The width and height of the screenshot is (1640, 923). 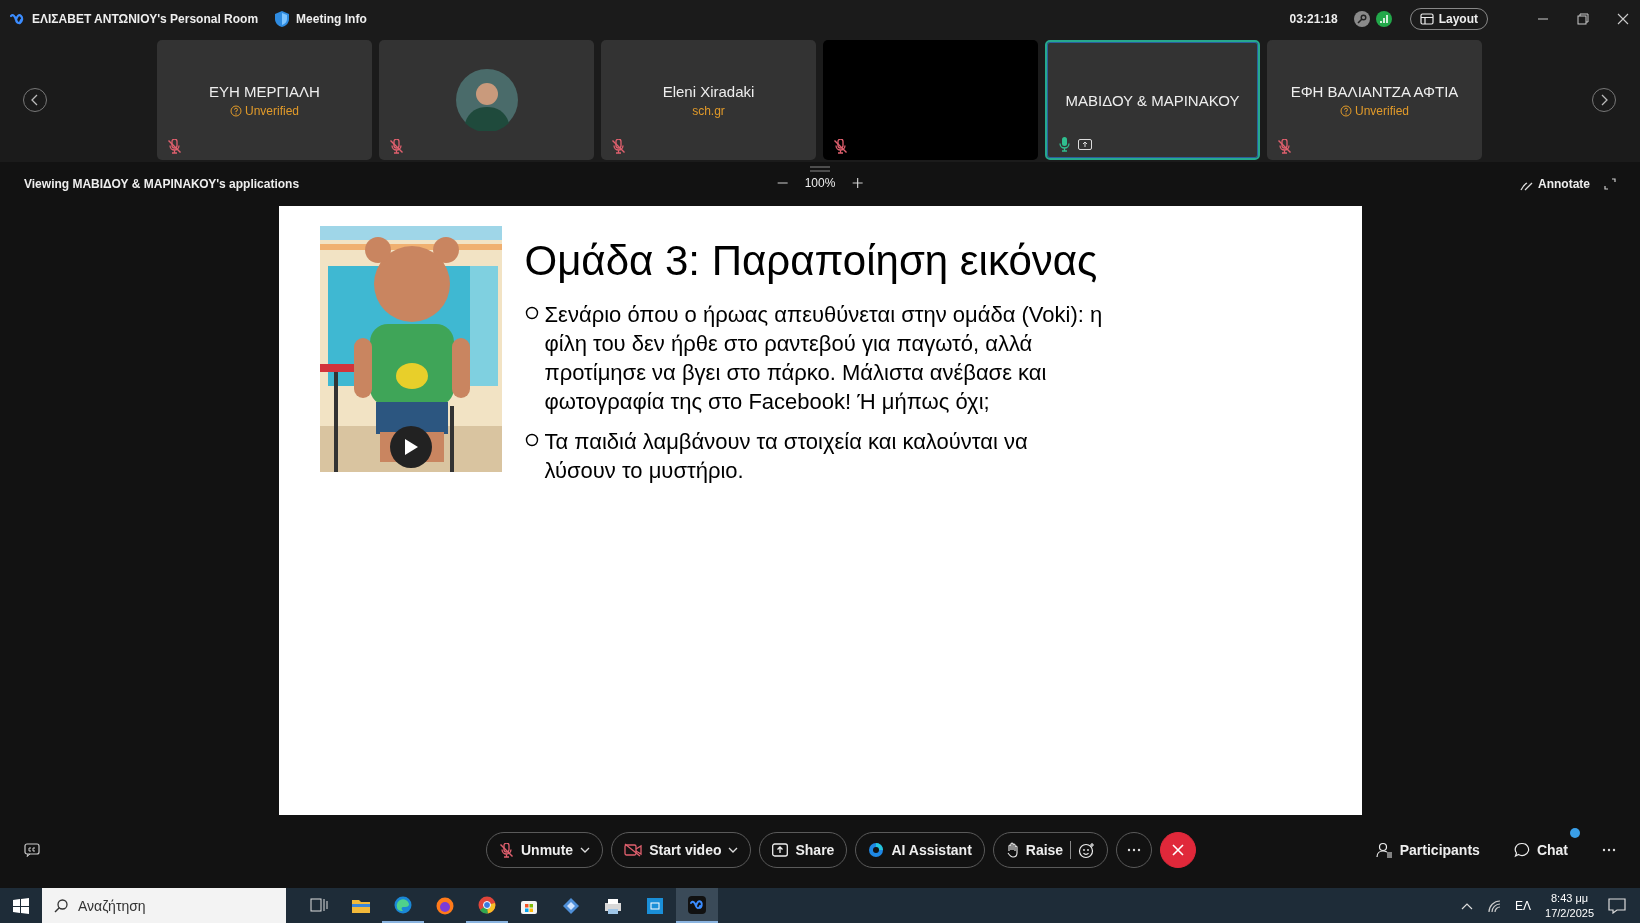 I want to click on drag-handle-icon, so click(x=820, y=169).